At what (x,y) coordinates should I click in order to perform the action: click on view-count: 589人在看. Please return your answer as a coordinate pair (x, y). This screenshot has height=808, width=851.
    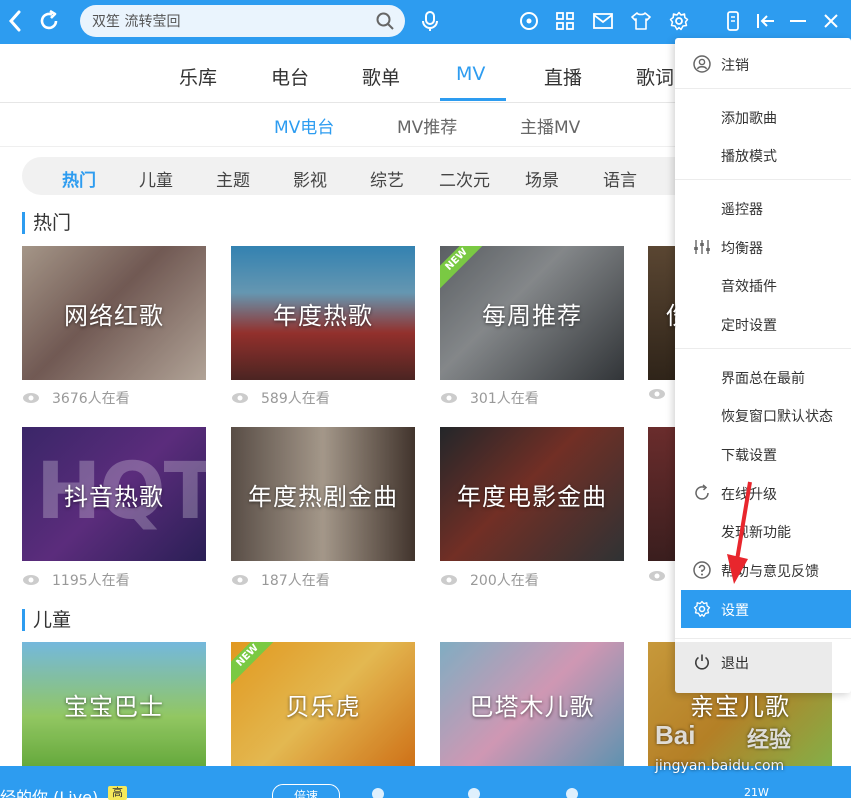
    Looking at the image, I should click on (280, 398).